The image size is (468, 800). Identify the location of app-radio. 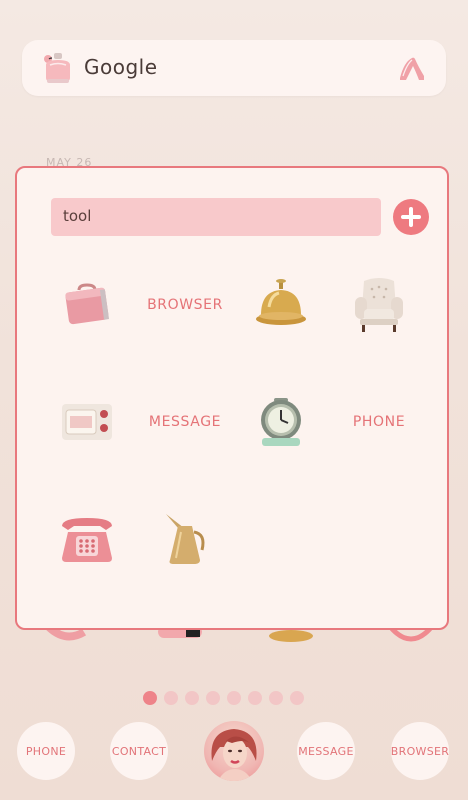
(87, 422).